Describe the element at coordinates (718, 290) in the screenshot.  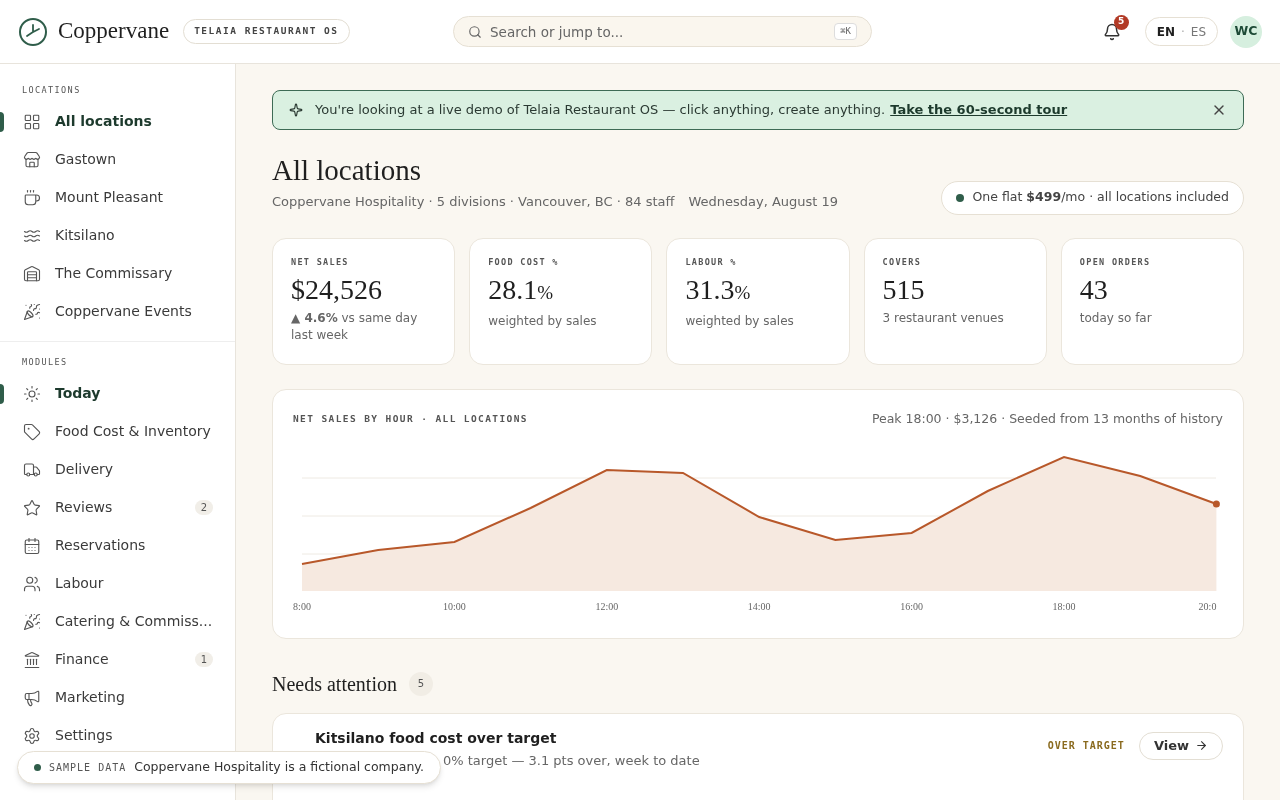
I see `kpi-value: 31.3%` at that location.